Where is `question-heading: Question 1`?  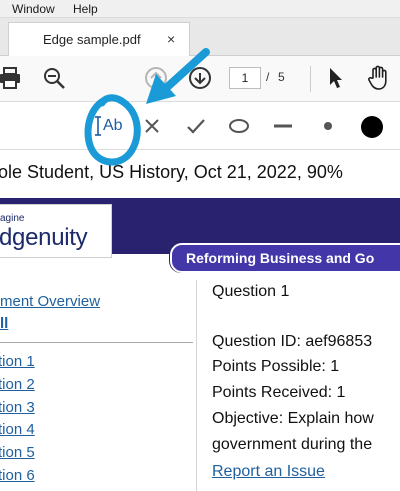 question-heading: Question 1 is located at coordinates (251, 291).